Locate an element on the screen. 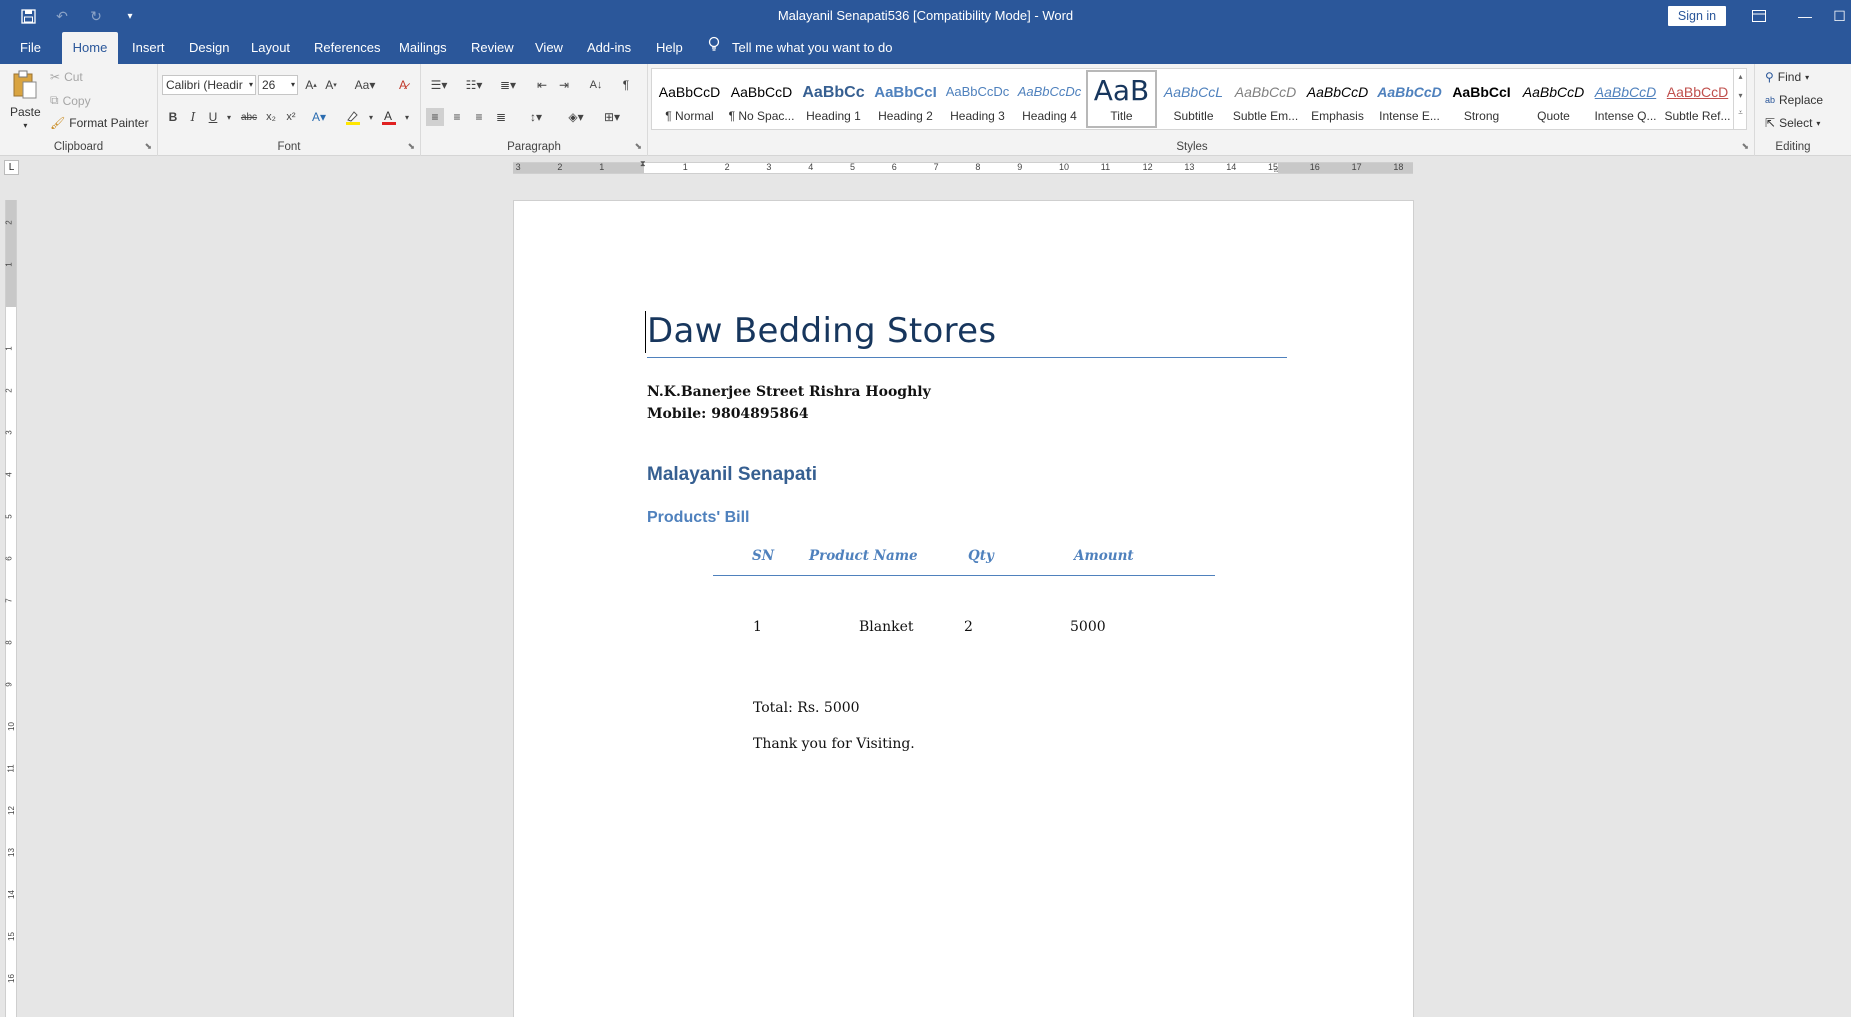  vertical-ruler: 2 1 1 2 3 4 5 6 7 8 9 10 11 12 13 14 15 16 is located at coordinates (11, 608).